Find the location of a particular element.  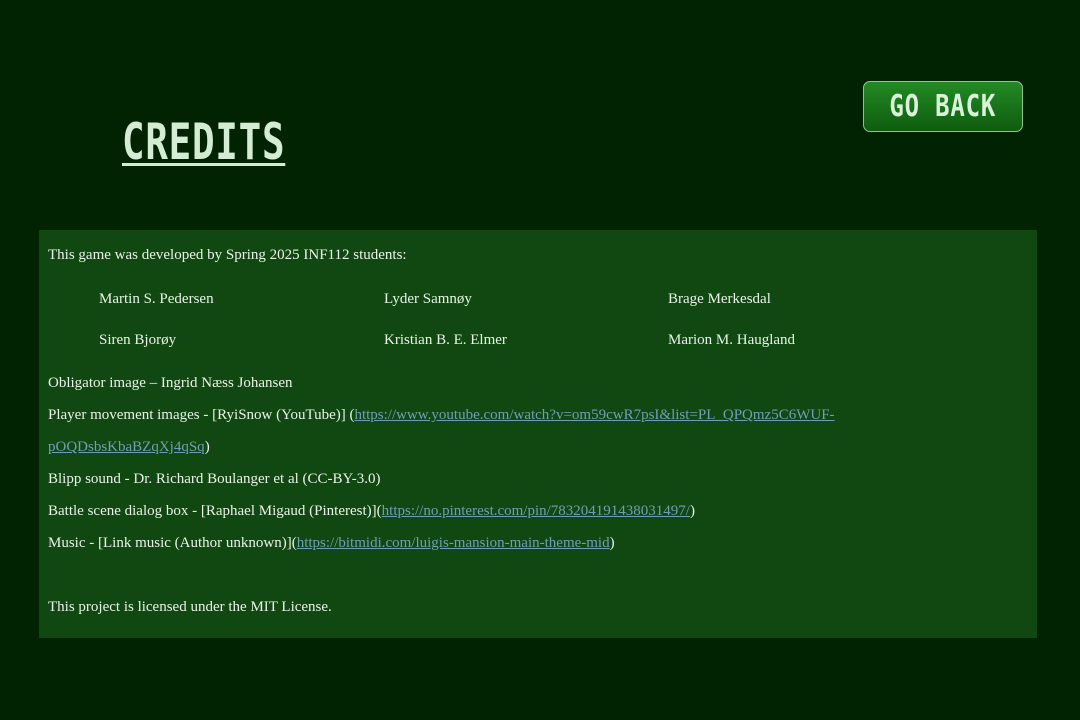

developer-name: Siren Bjorøy is located at coordinates (138, 340).